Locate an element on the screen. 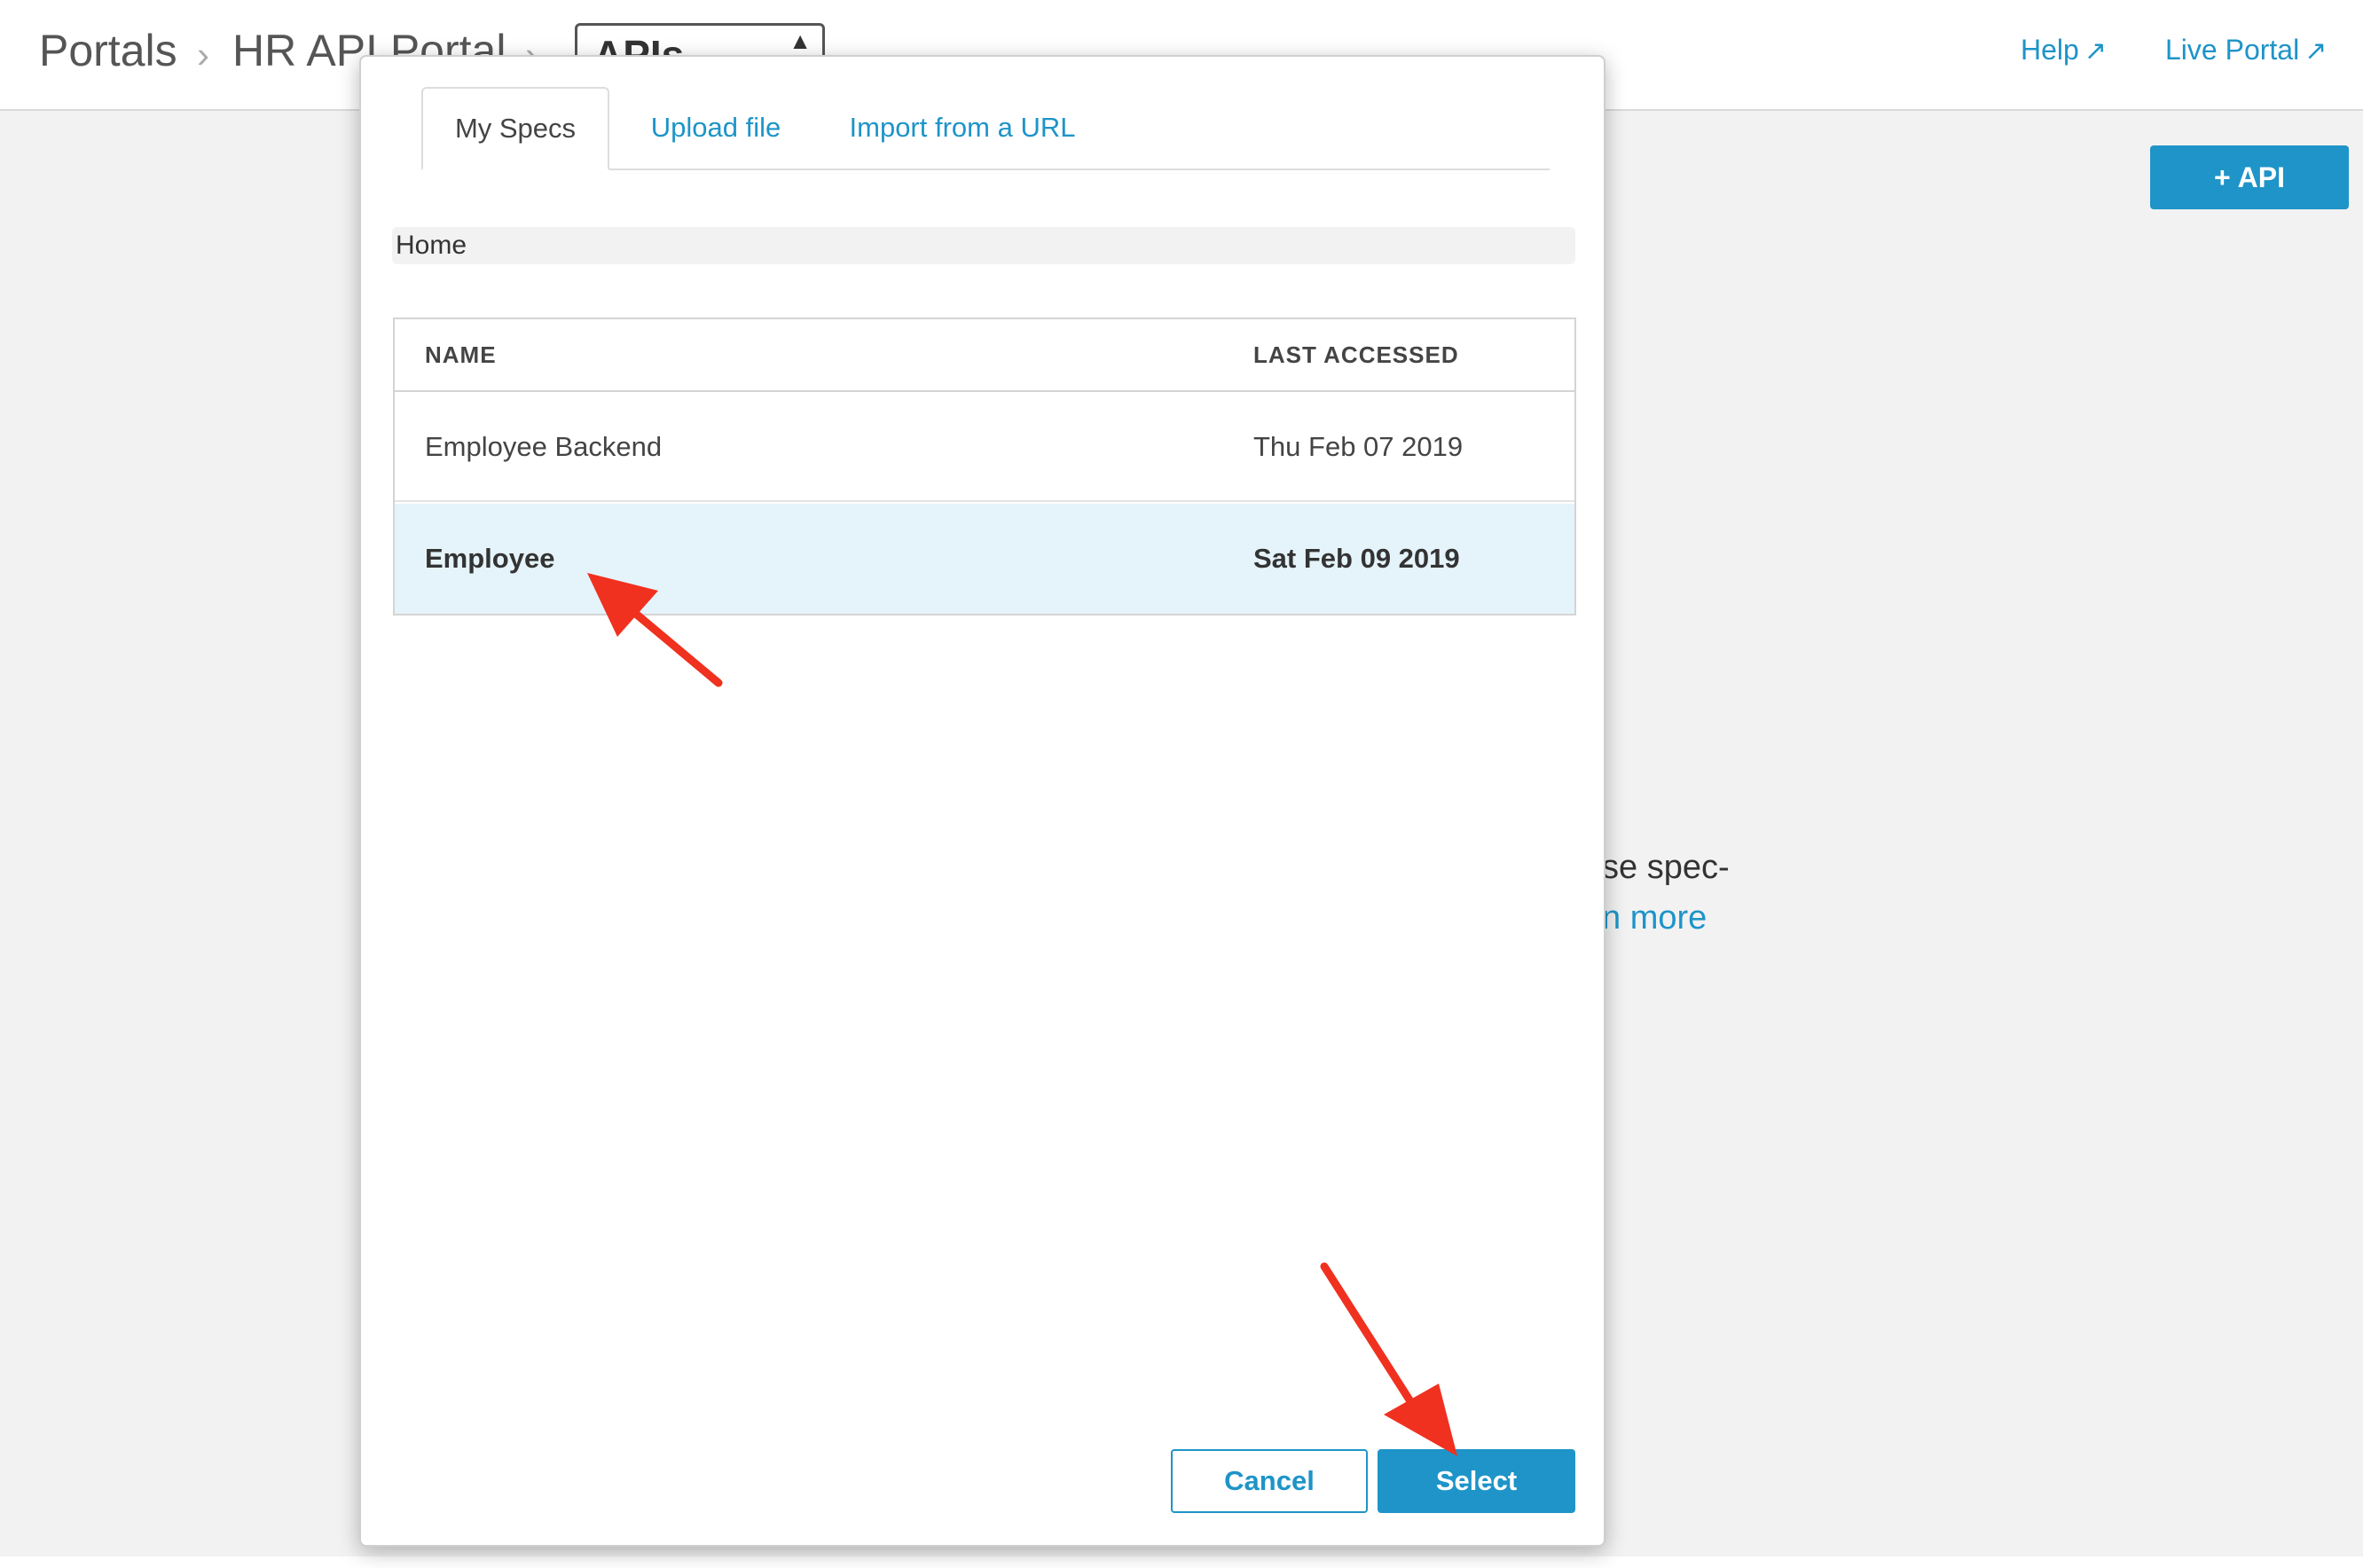 Image resolution: width=2363 pixels, height=1568 pixels. live-portal-link: Live Portal ↗ is located at coordinates (2246, 50).